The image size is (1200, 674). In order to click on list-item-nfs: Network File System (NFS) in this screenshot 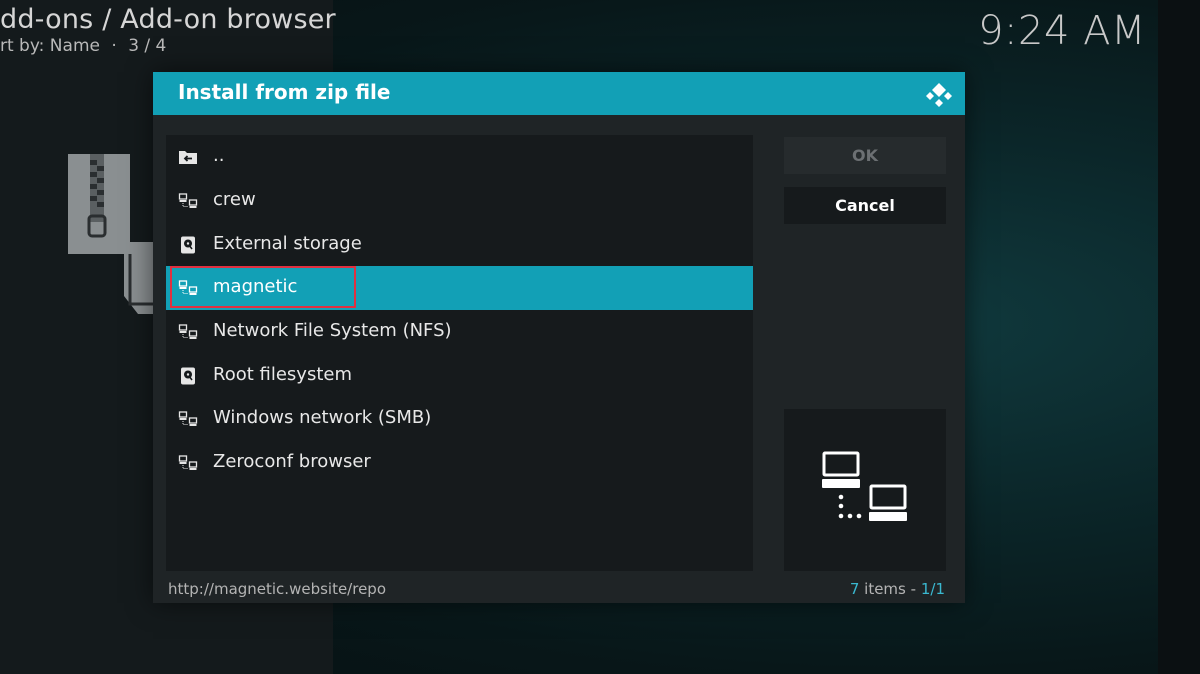, I will do `click(459, 332)`.